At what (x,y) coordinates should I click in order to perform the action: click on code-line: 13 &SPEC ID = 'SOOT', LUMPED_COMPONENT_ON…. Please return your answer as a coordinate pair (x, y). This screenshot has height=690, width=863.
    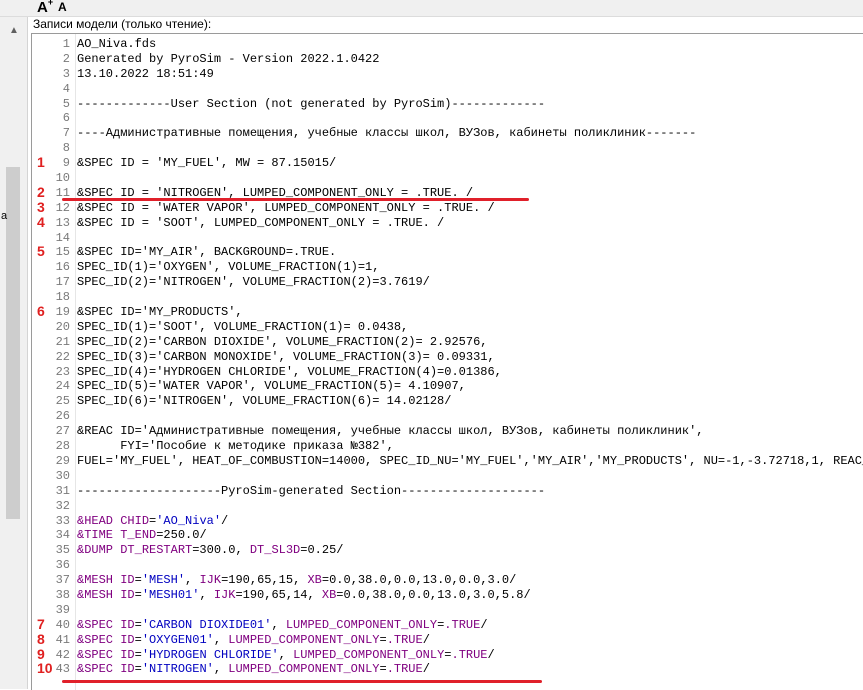
    Looking at the image, I should click on (447, 222).